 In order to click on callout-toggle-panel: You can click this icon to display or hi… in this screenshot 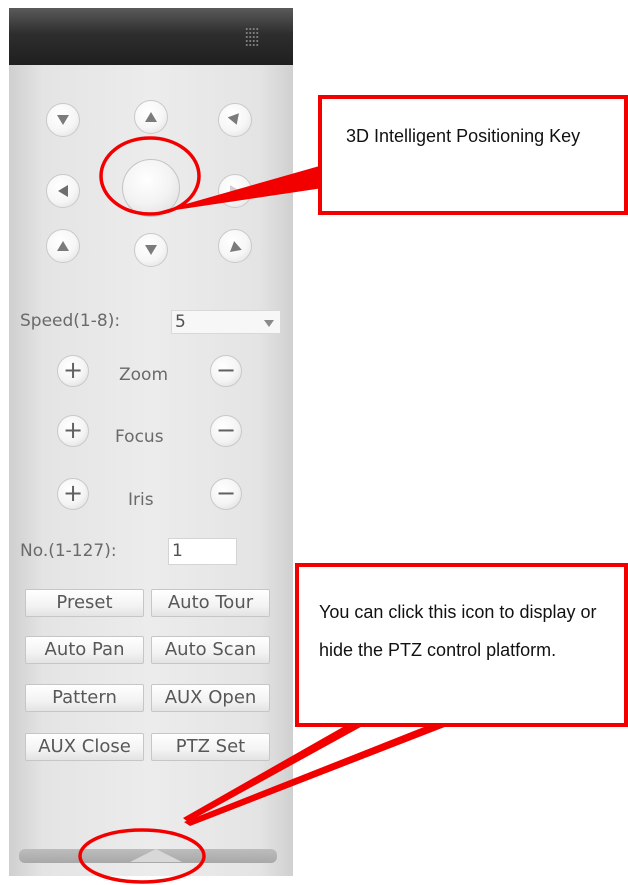, I will do `click(461, 645)`.